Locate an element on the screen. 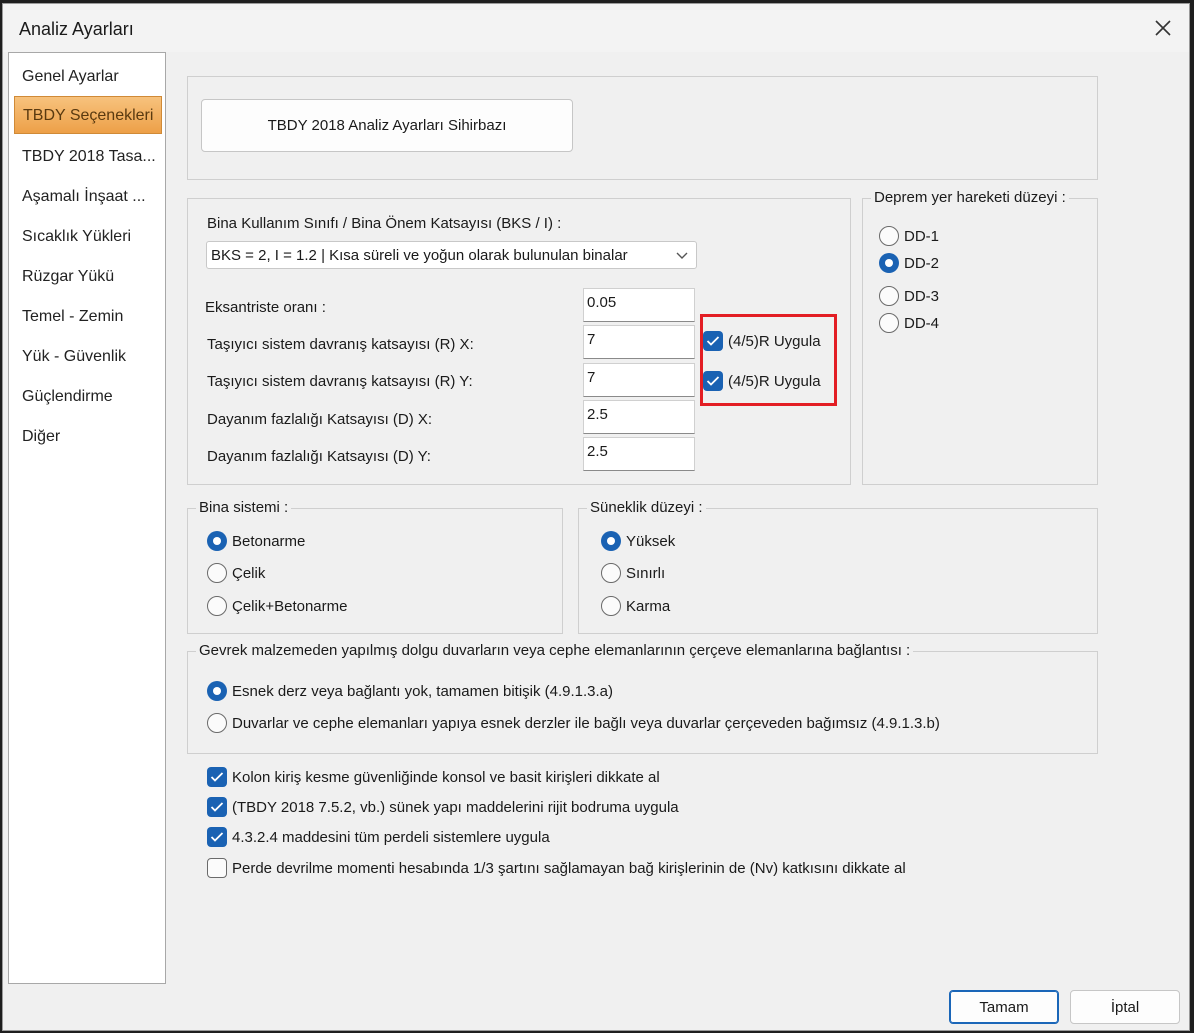 The width and height of the screenshot is (1194, 1033). close-icon is located at coordinates (1163, 28).